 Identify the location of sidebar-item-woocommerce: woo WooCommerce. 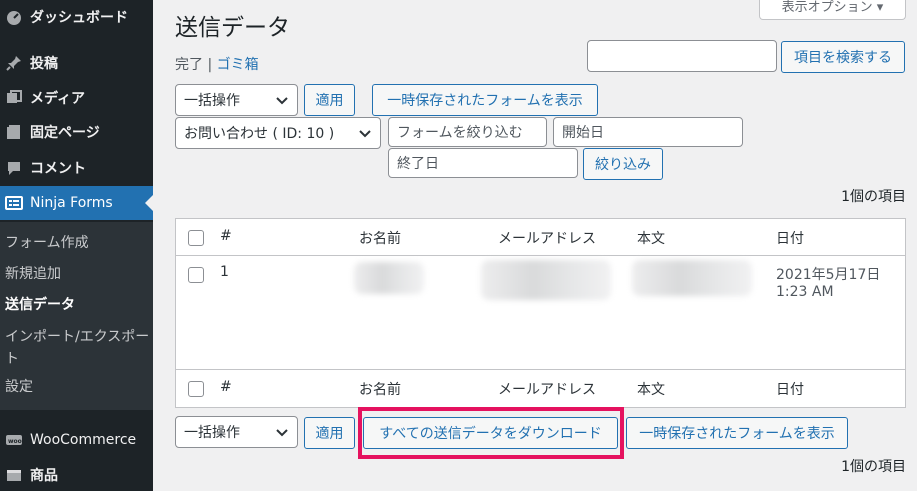
(76, 440).